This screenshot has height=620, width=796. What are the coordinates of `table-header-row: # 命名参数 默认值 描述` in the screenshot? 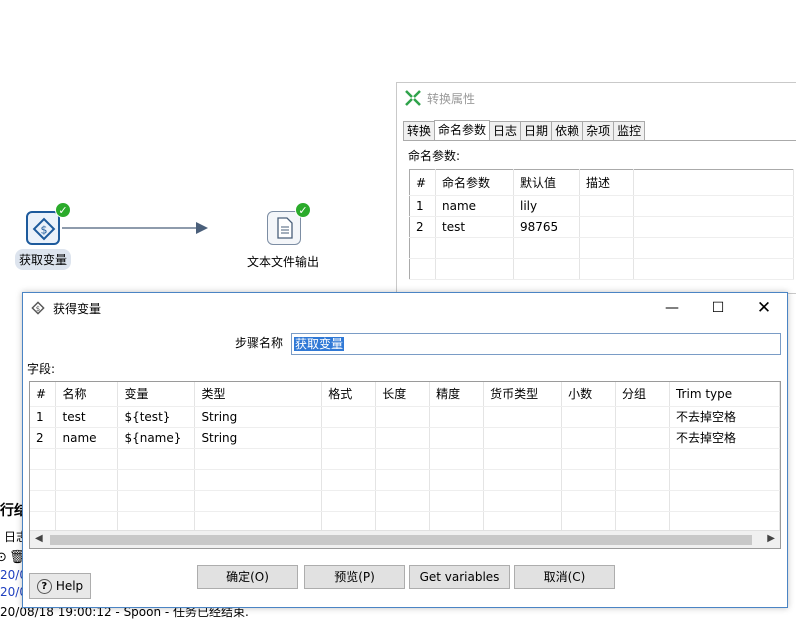 It's located at (601, 182).